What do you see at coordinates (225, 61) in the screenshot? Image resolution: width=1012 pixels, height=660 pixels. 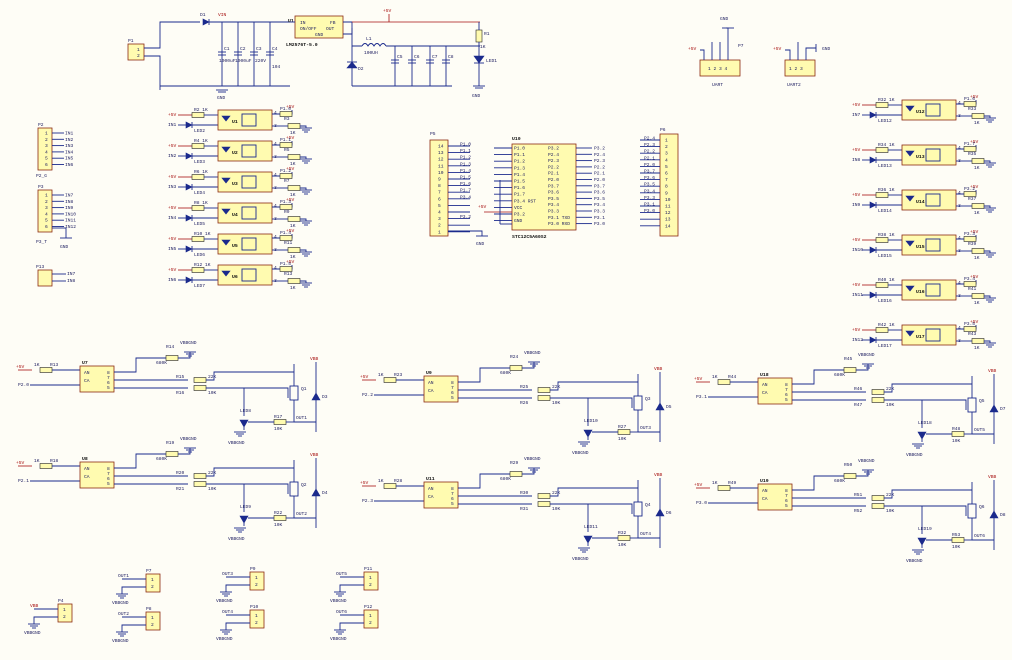 I see `input-capacitors: C1 C2 C3 C4 1000uF 1000uF 220V 104 GND` at bounding box center [225, 61].